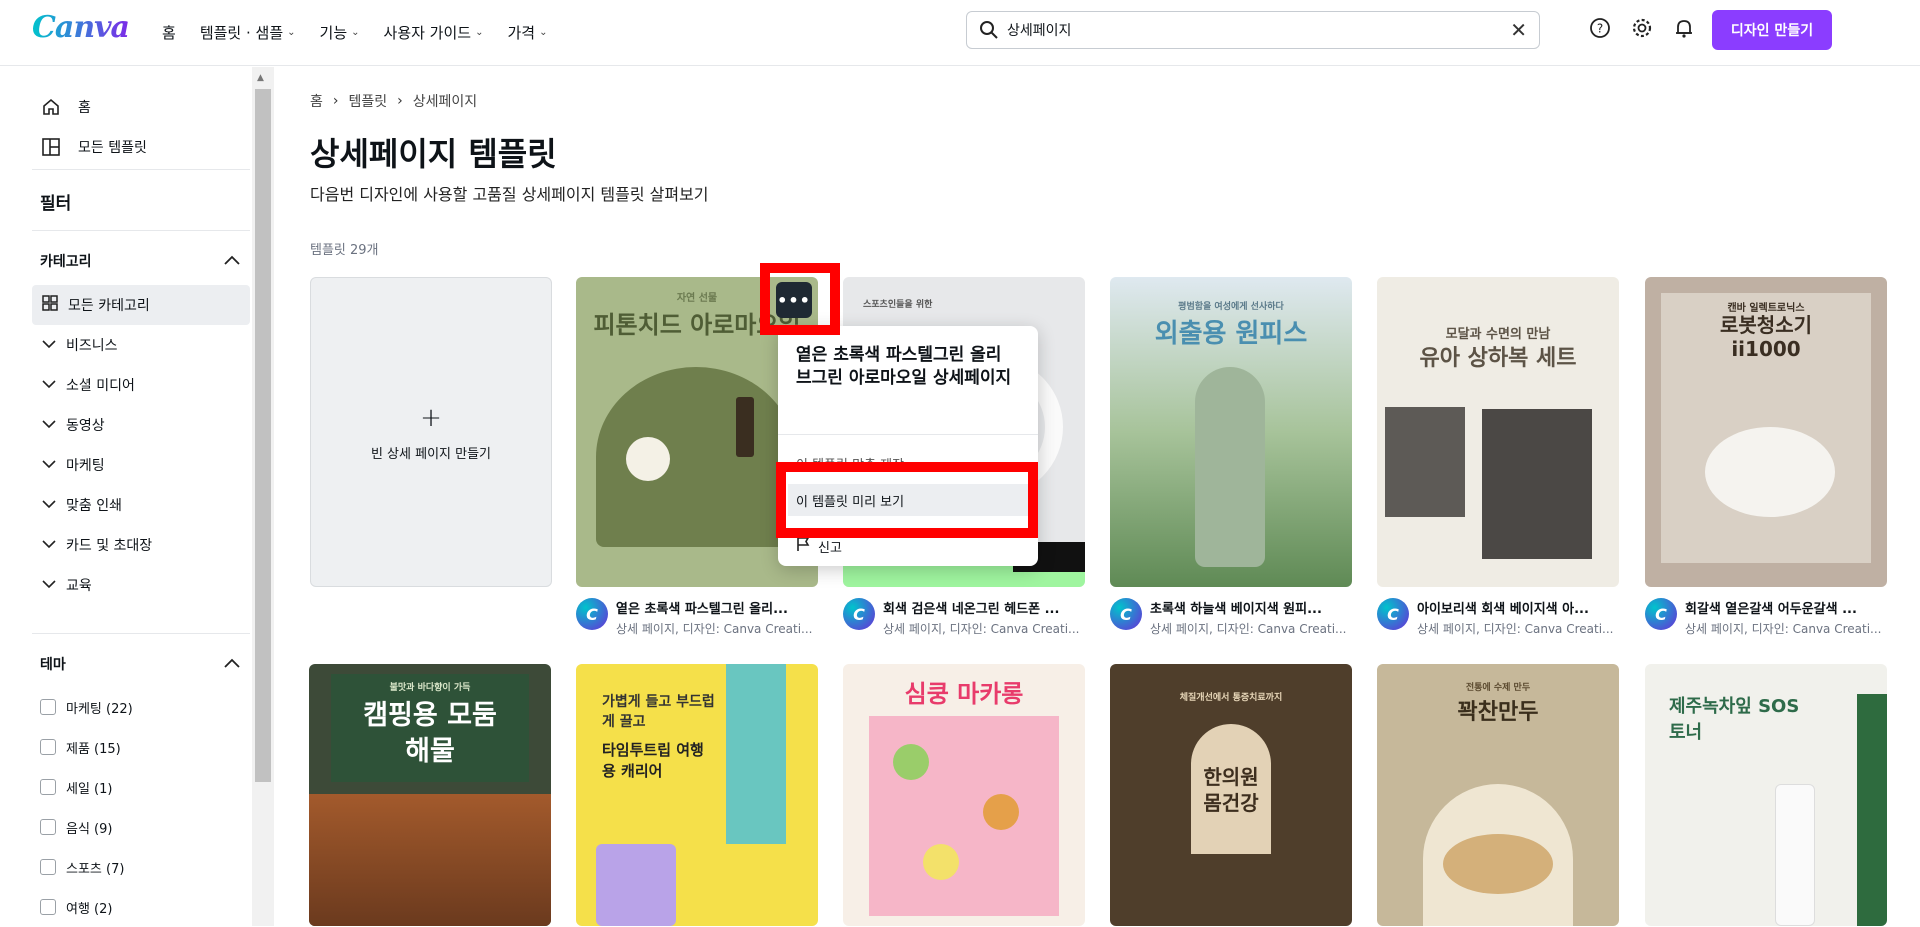 Image resolution: width=1920 pixels, height=927 pixels. I want to click on nav-pricing: 가격 ⌄, so click(527, 32).